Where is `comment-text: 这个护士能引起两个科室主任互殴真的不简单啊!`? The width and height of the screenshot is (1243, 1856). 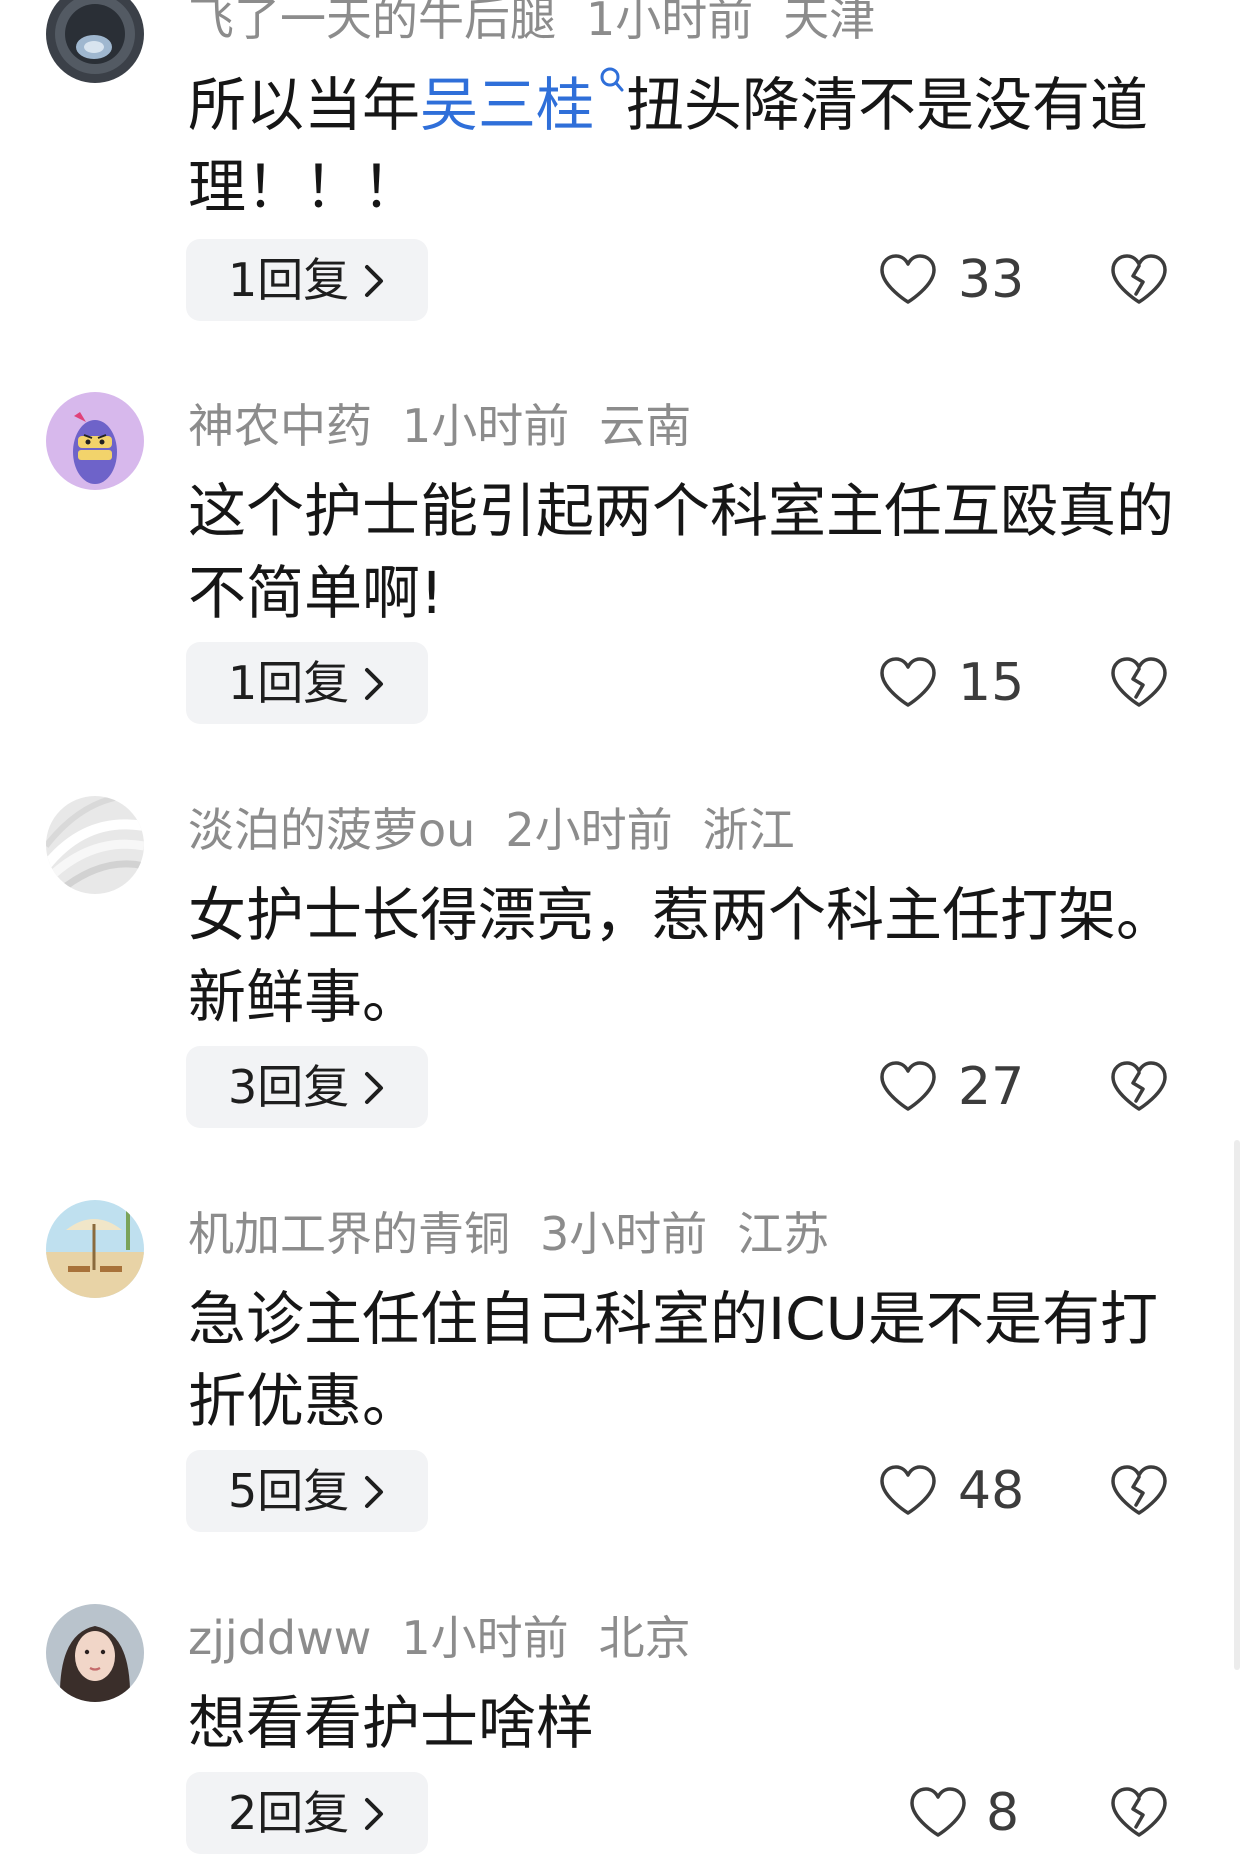
comment-text: 这个护士能引起两个科室主任互殴真的不简单啊! is located at coordinates (681, 552).